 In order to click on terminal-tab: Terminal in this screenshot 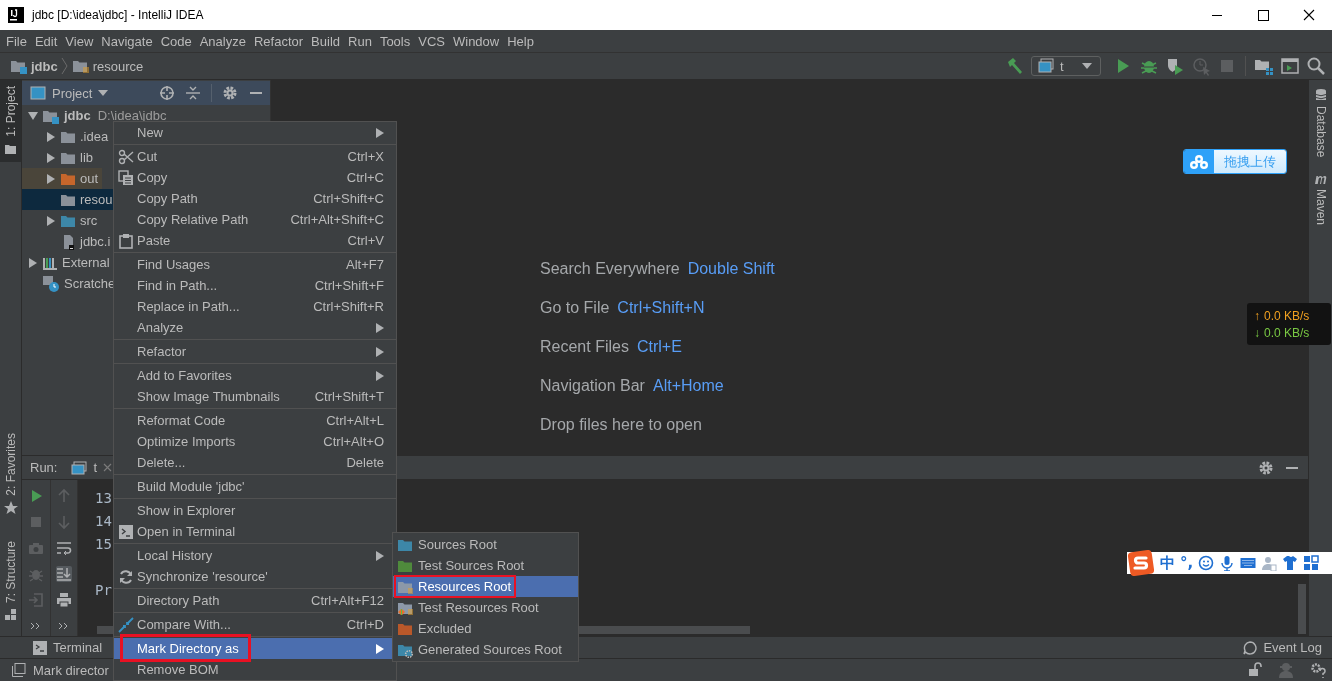, I will do `click(68, 647)`.